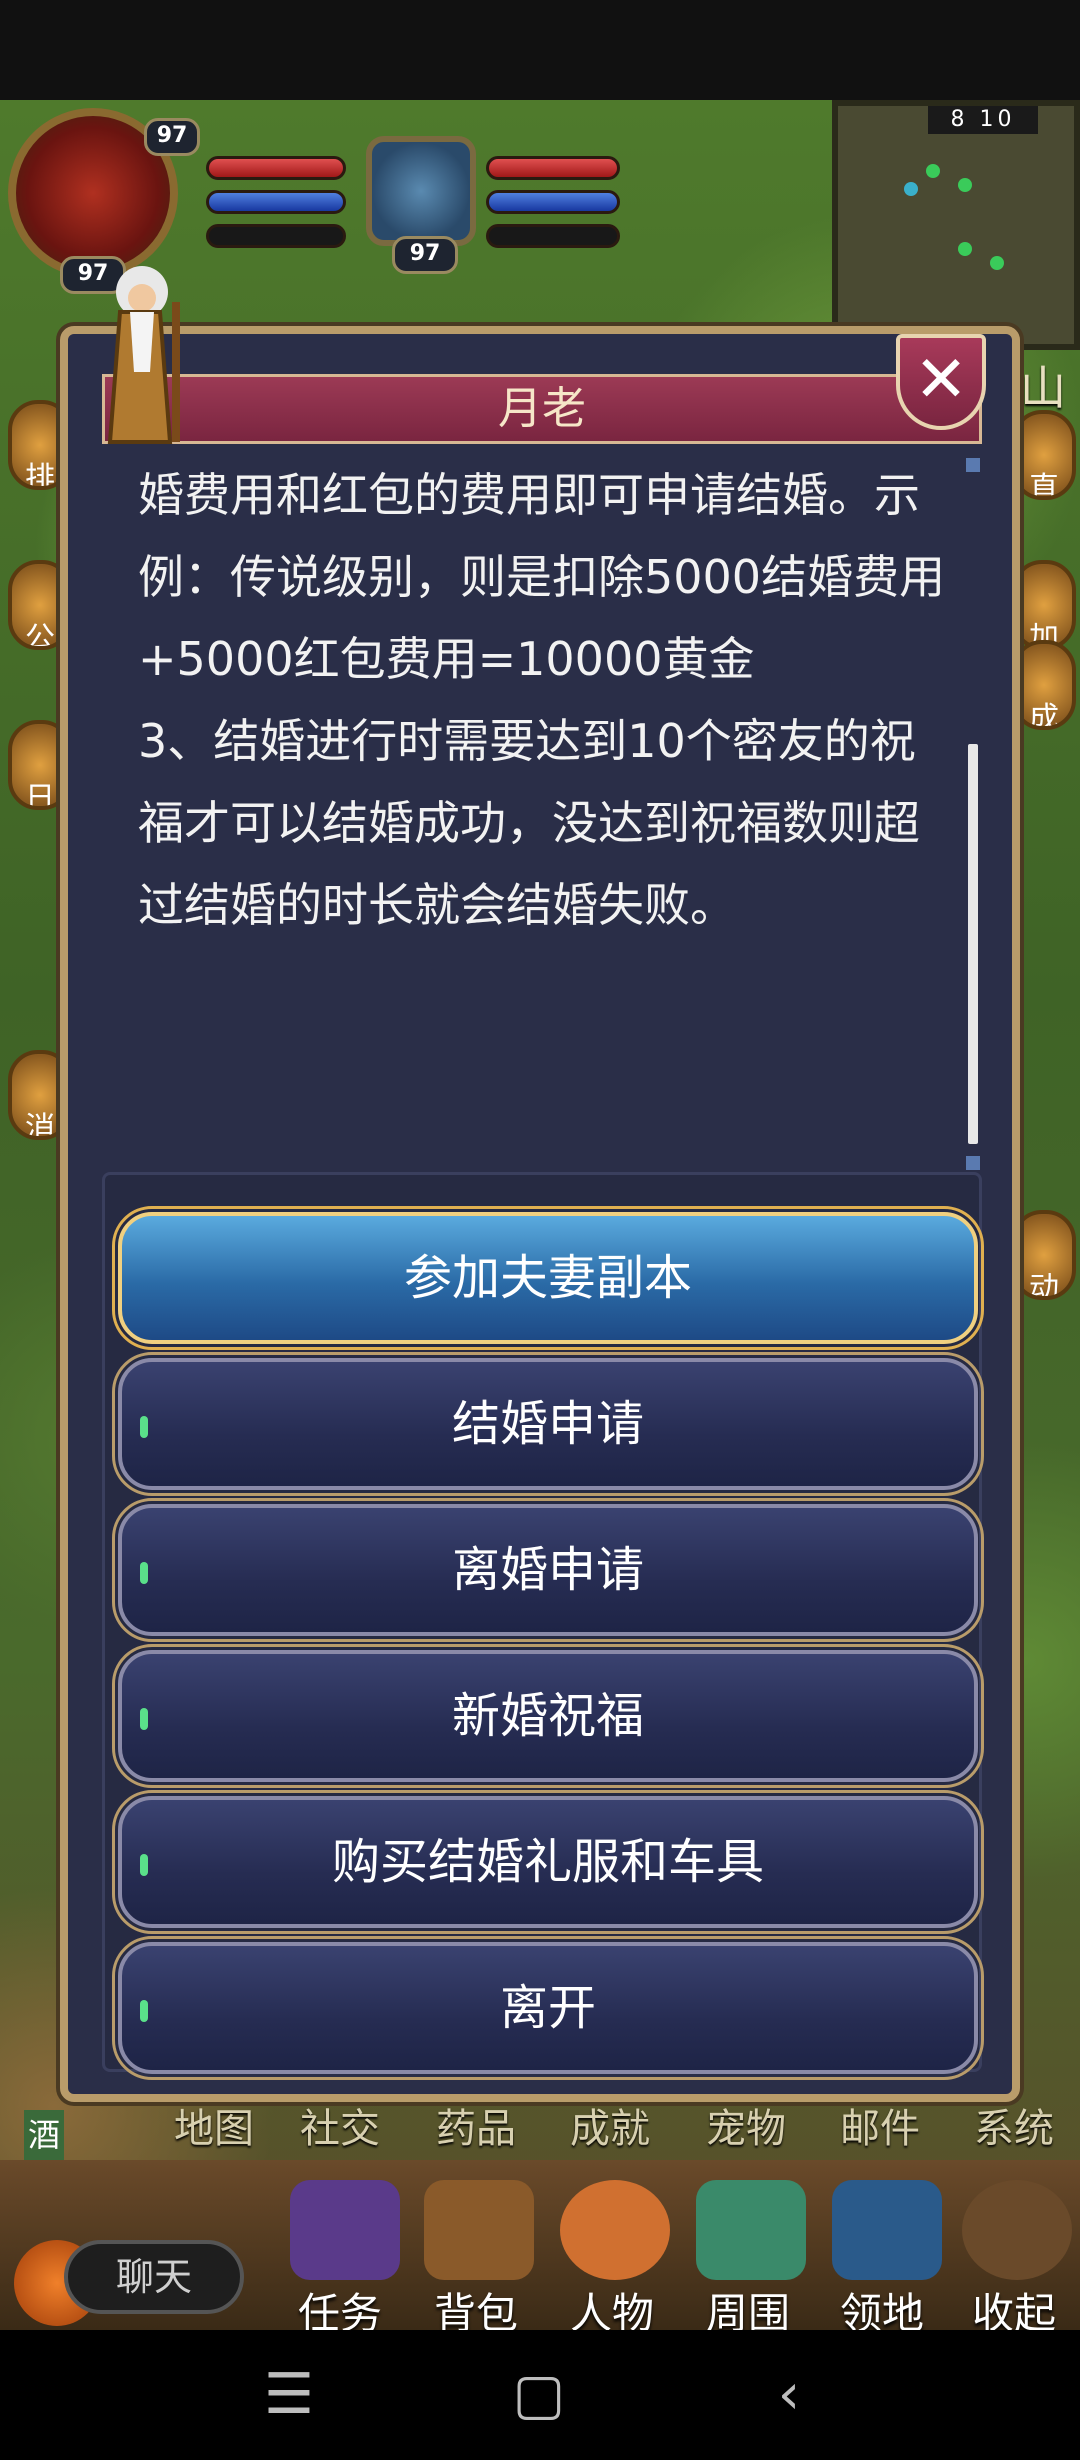 The width and height of the screenshot is (1080, 2460). I want to click on option-label: 新婚祝福, so click(547, 1716).